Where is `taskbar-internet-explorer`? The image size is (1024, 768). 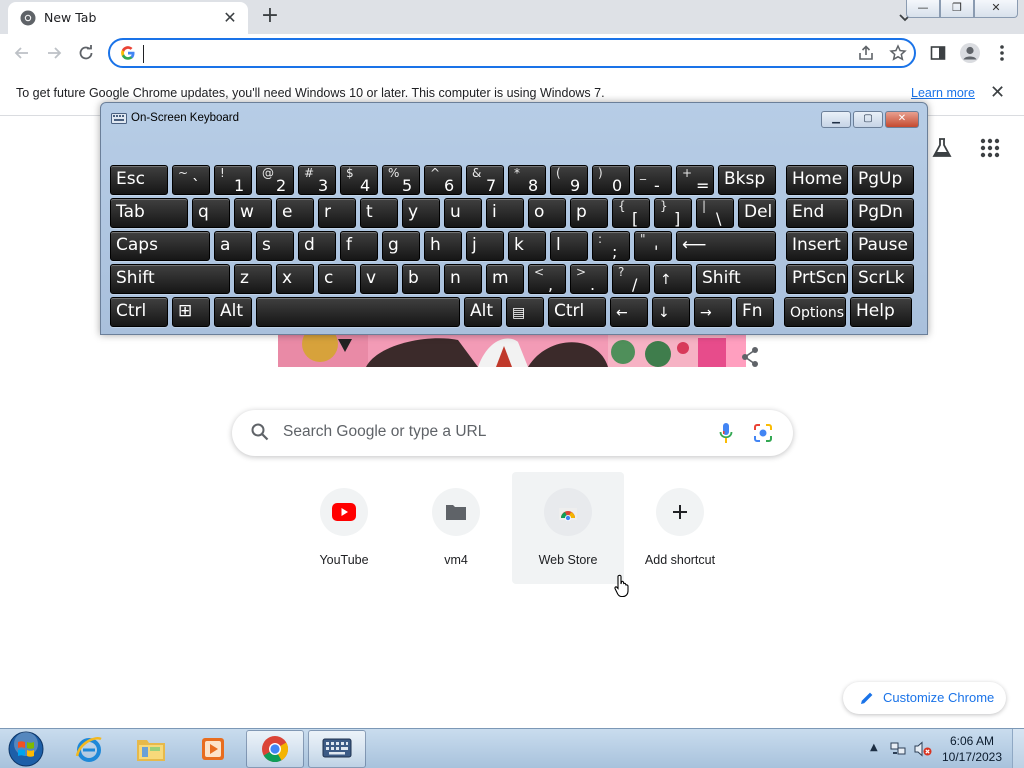 taskbar-internet-explorer is located at coordinates (89, 749).